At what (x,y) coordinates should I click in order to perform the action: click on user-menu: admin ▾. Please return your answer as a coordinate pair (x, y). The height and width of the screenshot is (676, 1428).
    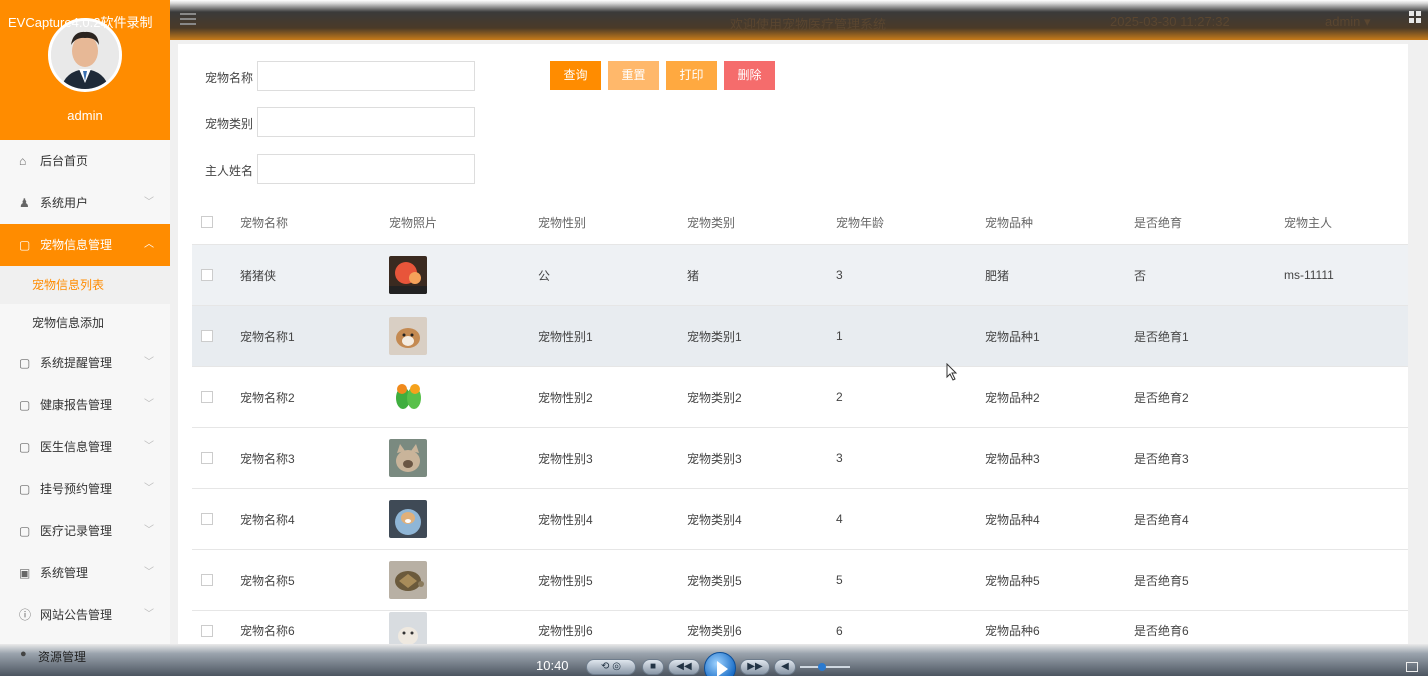
    Looking at the image, I should click on (1348, 22).